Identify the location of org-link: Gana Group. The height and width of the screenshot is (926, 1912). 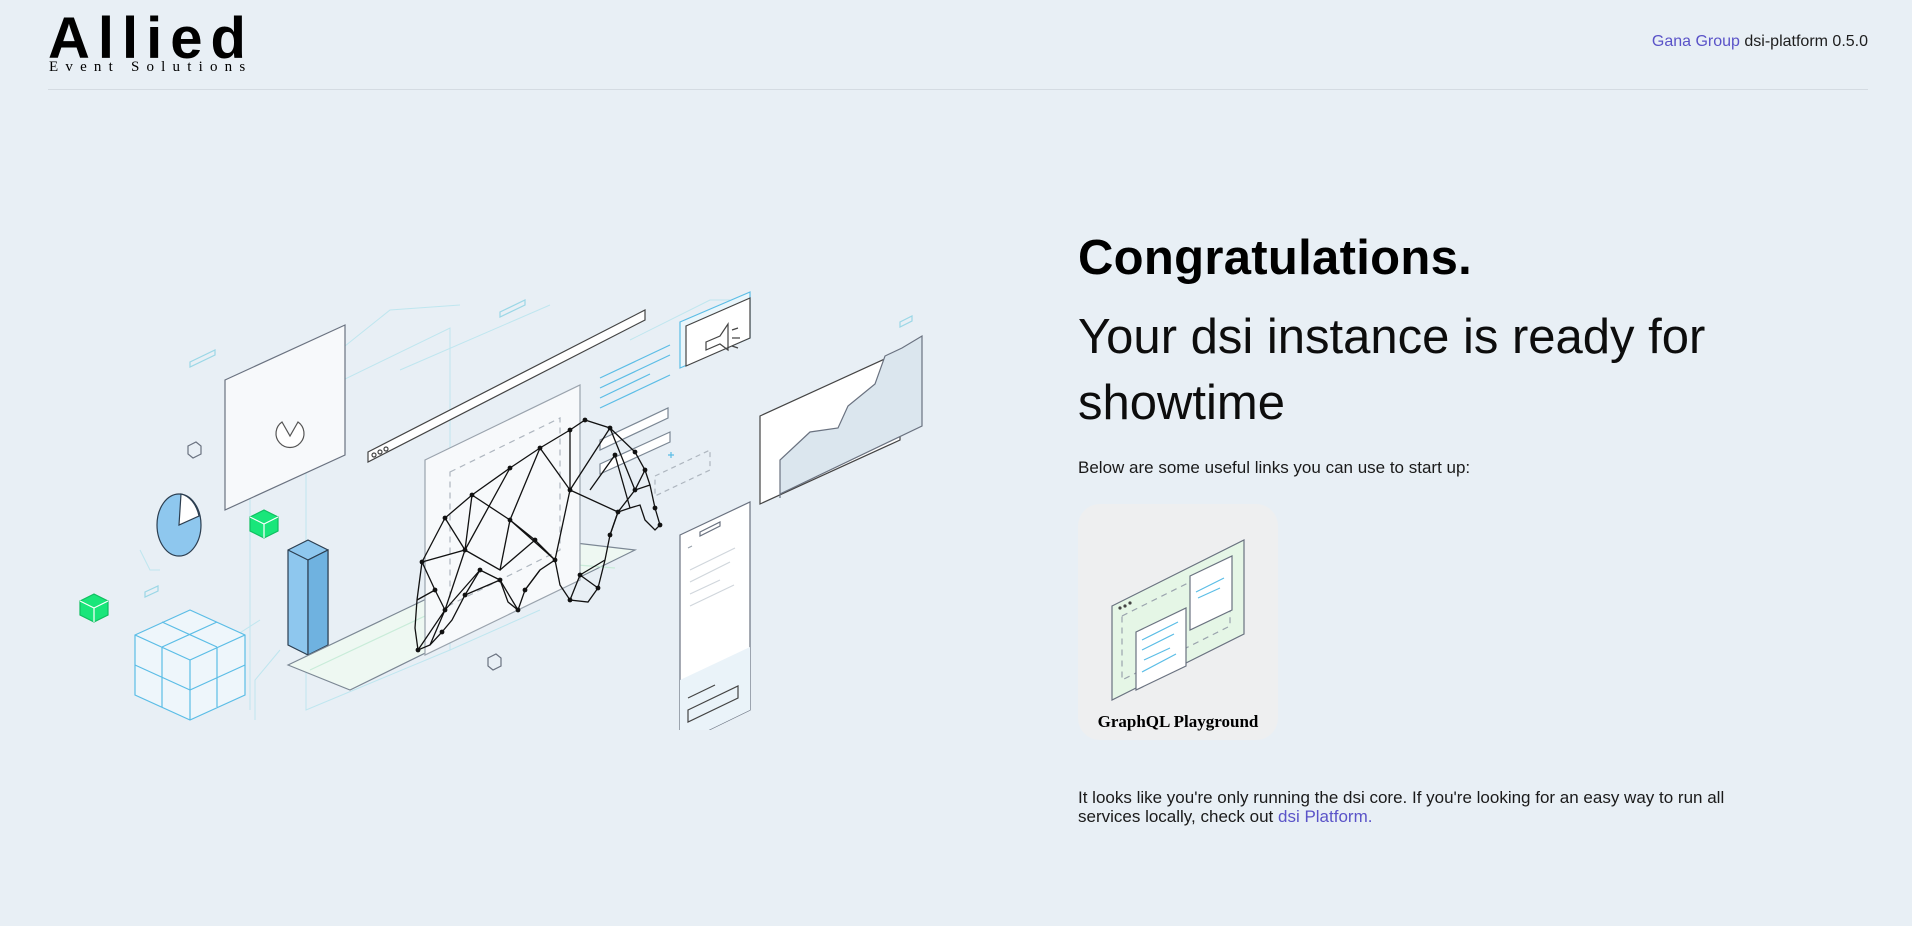
(1696, 41).